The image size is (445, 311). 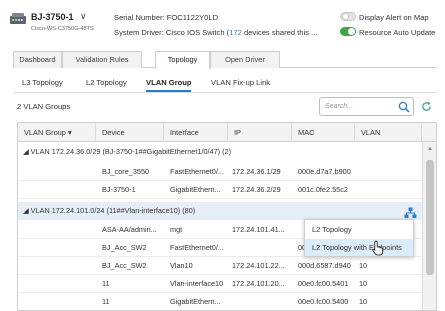 I want to click on column-device: Device, so click(x=130, y=132).